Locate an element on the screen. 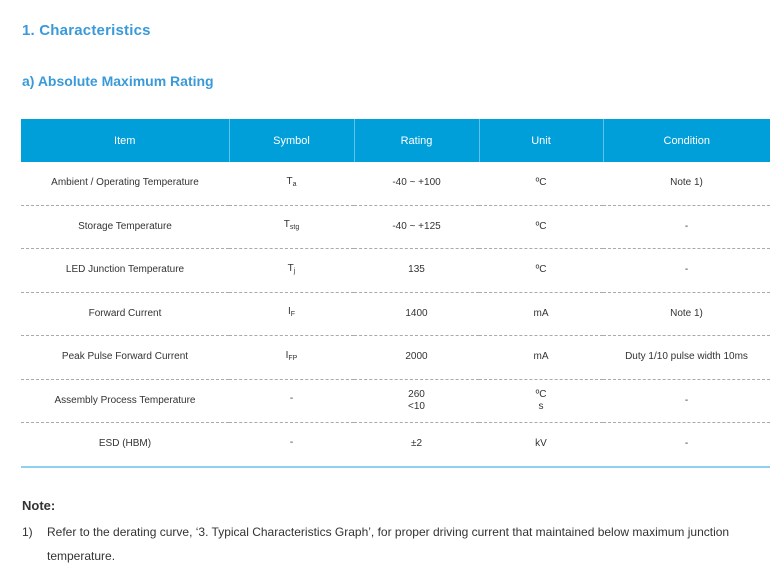 Image resolution: width=783 pixels, height=581 pixels. header-condition: Condition is located at coordinates (686, 140).